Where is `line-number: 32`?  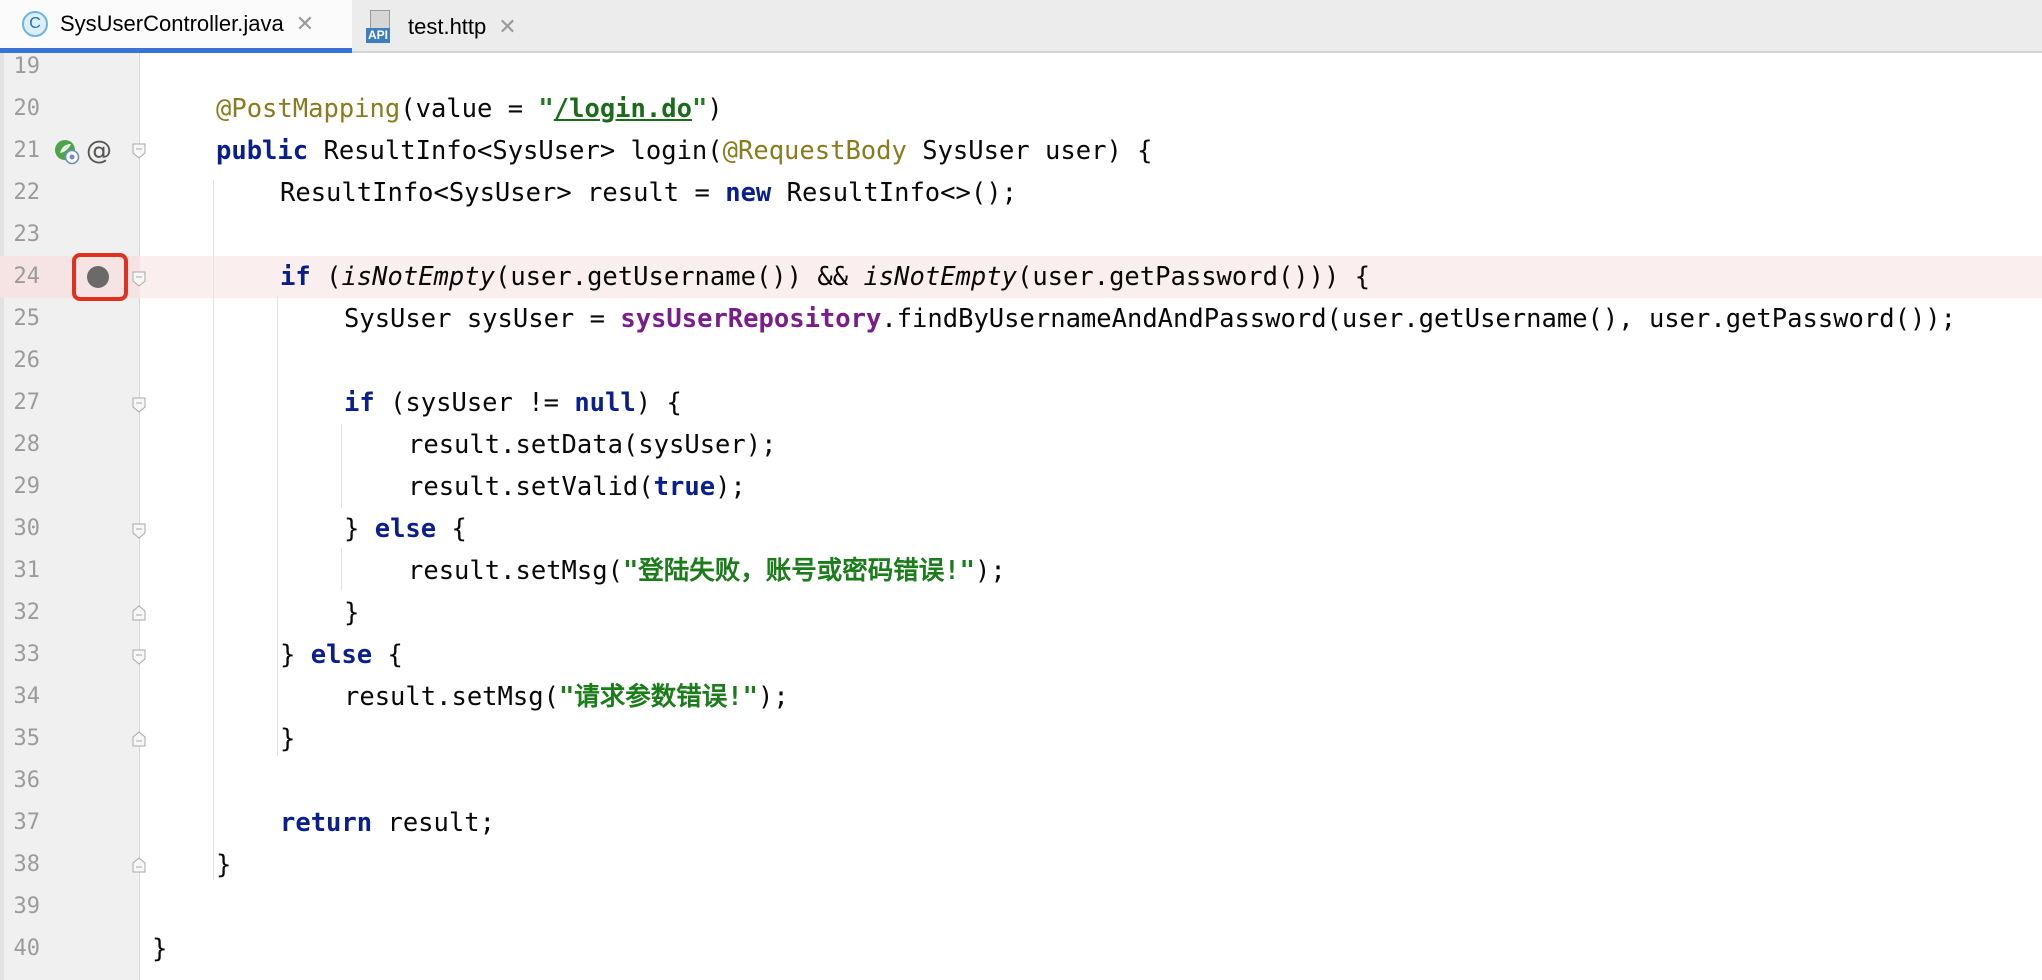
line-number: 32 is located at coordinates (20, 613).